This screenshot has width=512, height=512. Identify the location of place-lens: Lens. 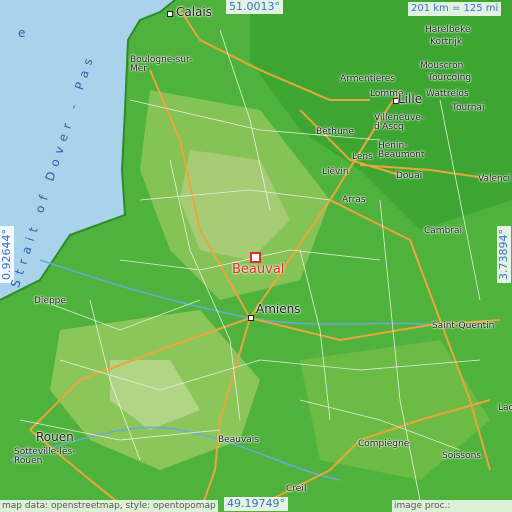
(362, 157).